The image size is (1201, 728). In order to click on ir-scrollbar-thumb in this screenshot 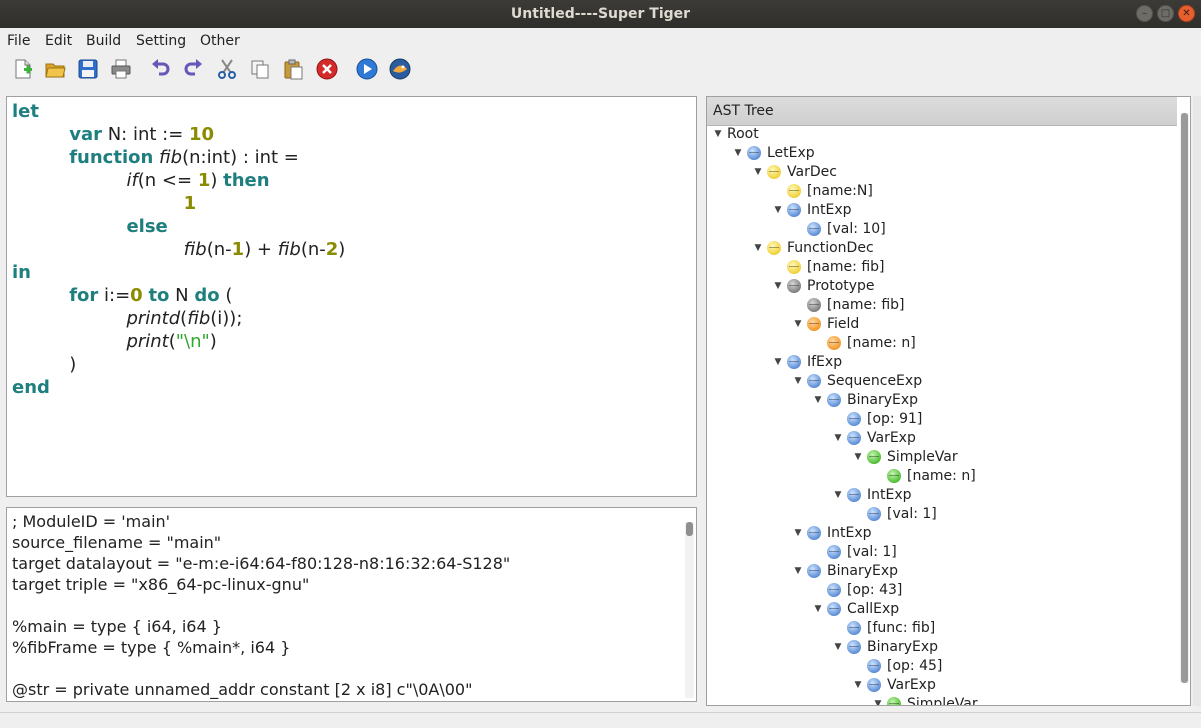, I will do `click(689, 529)`.